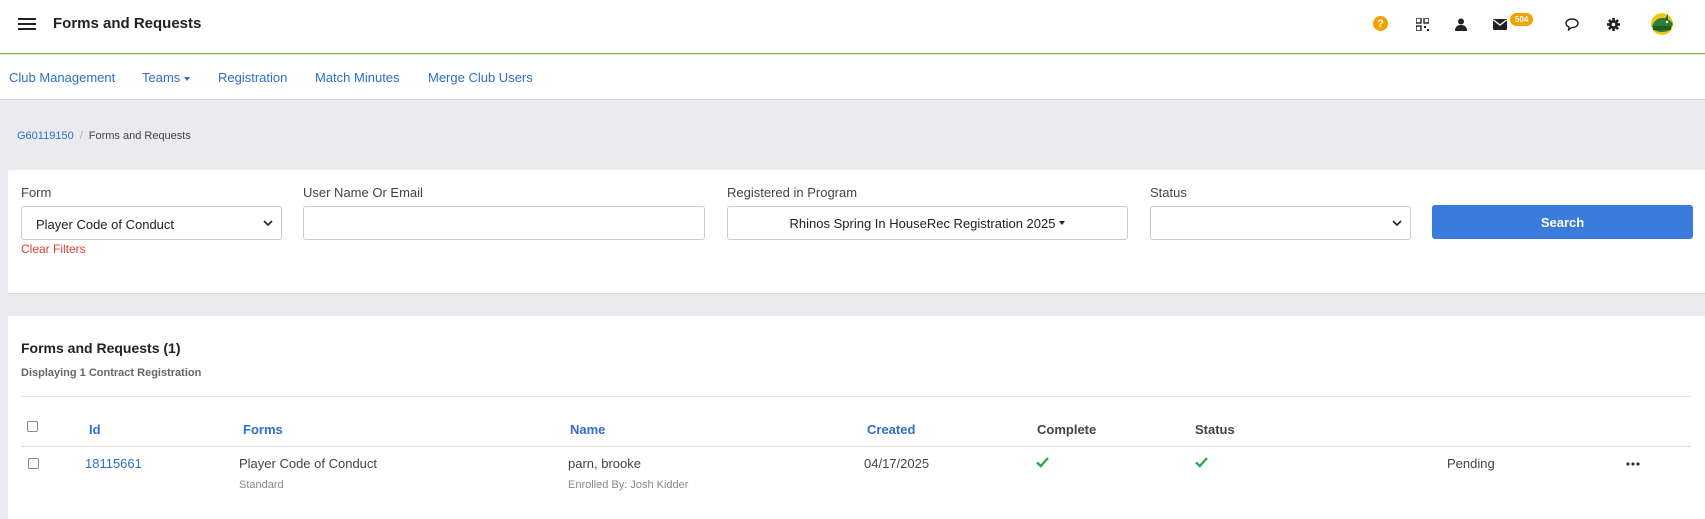  What do you see at coordinates (1461, 24) in the screenshot?
I see `user-icon` at bounding box center [1461, 24].